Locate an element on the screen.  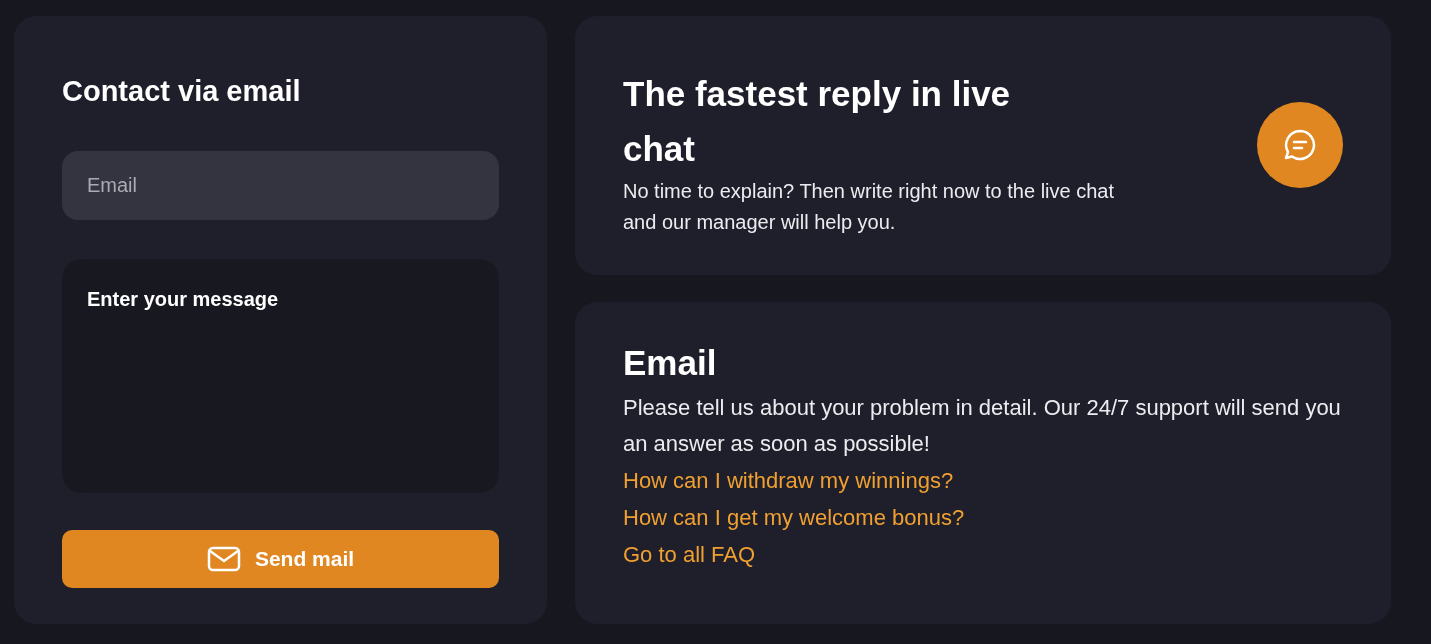
card-title: Email is located at coordinates (670, 363).